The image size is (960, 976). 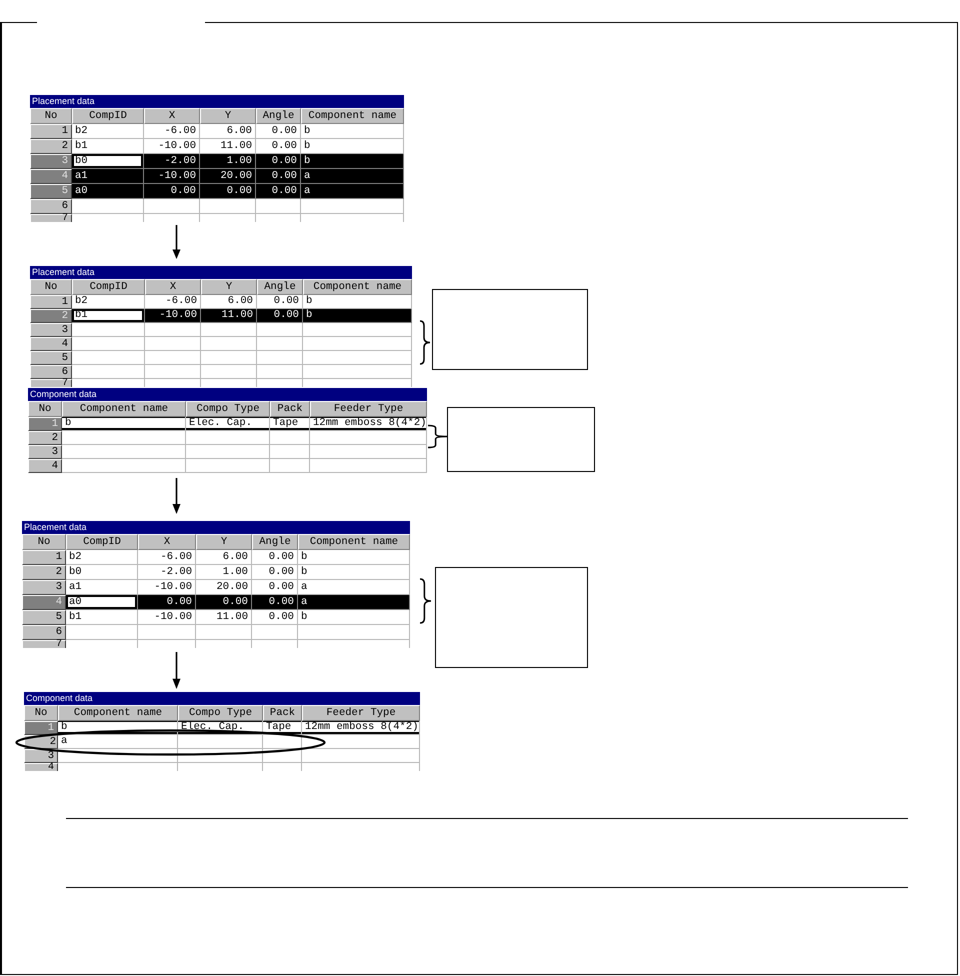 What do you see at coordinates (224, 572) in the screenshot?
I see `table-cell: 1.00` at bounding box center [224, 572].